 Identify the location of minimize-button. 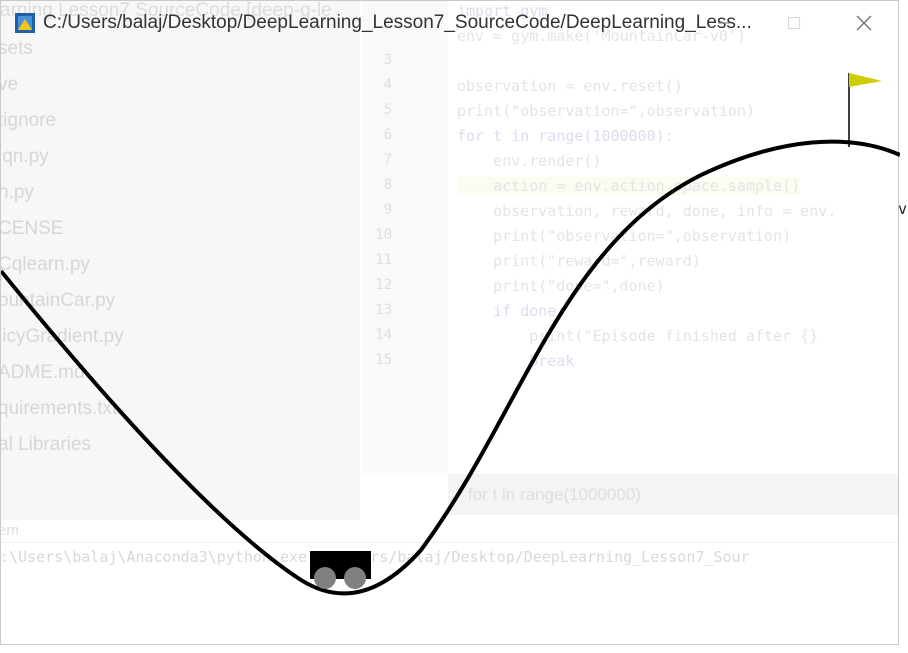
(724, 23).